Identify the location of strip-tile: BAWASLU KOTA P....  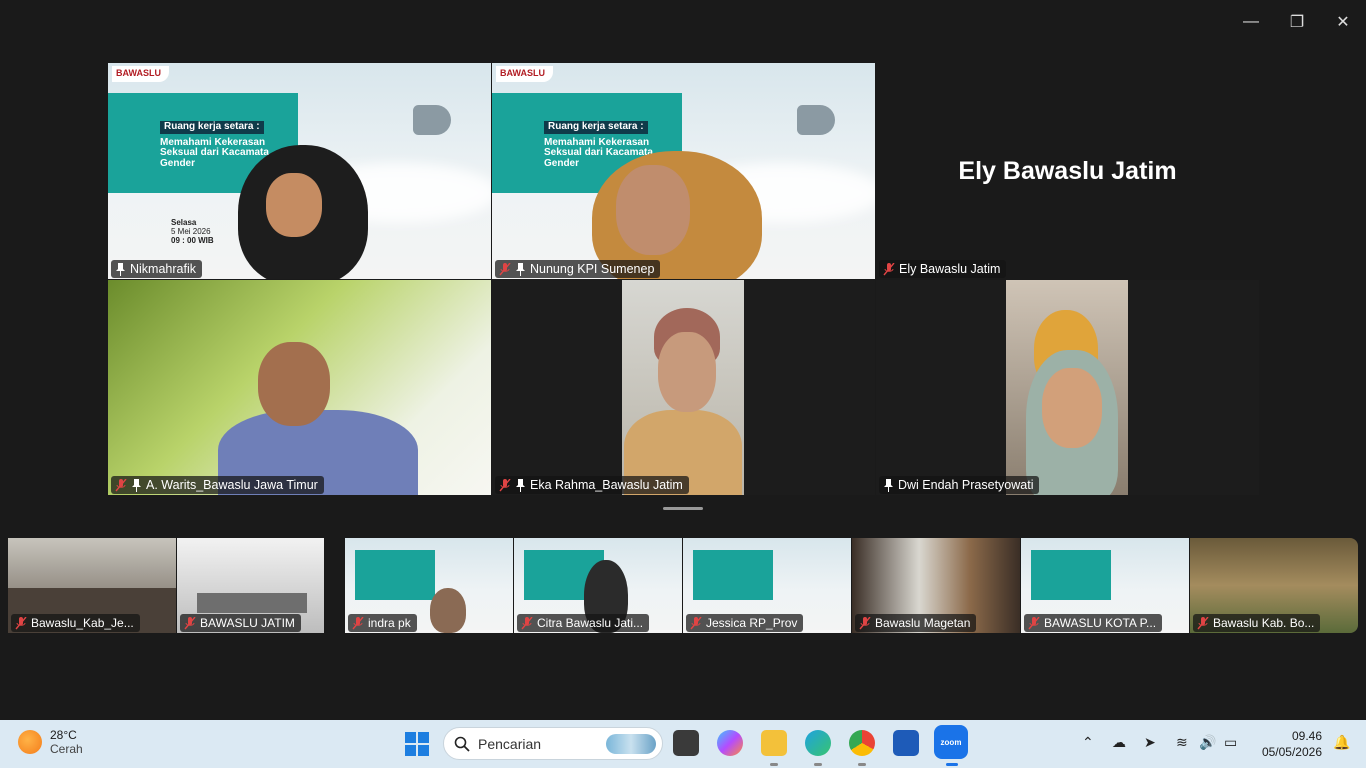
(1105, 585).